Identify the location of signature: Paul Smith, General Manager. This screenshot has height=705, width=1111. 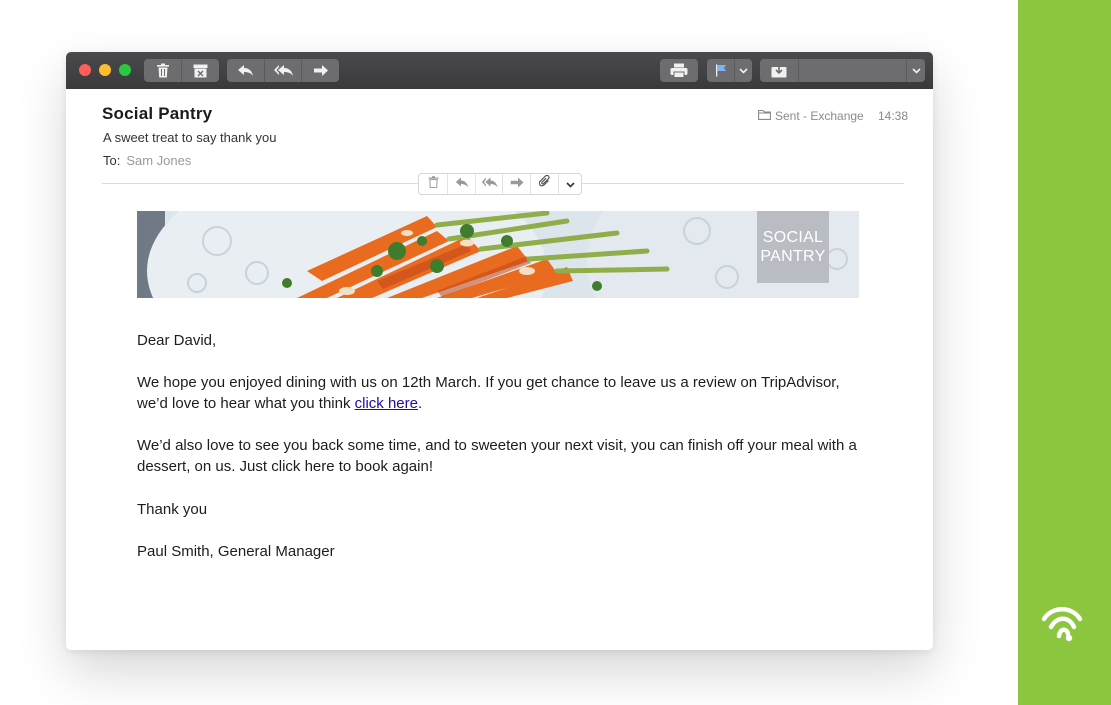
(236, 551).